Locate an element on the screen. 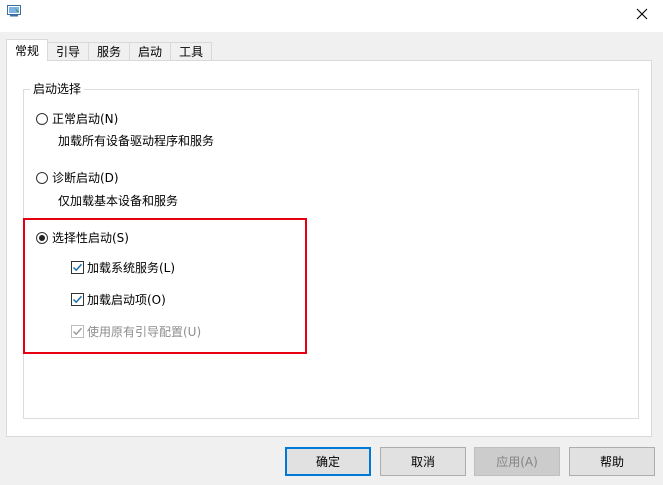 Image resolution: width=663 pixels, height=485 pixels. tab-general: 常规 is located at coordinates (27, 50).